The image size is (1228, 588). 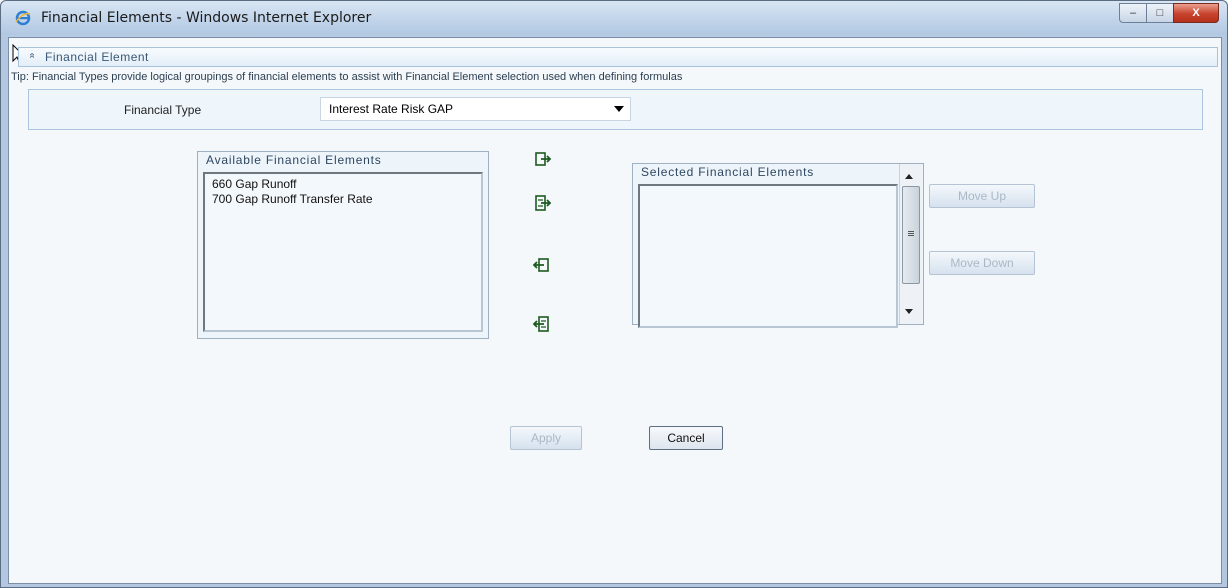 I want to click on scrollbar-thumb, so click(x=911, y=235).